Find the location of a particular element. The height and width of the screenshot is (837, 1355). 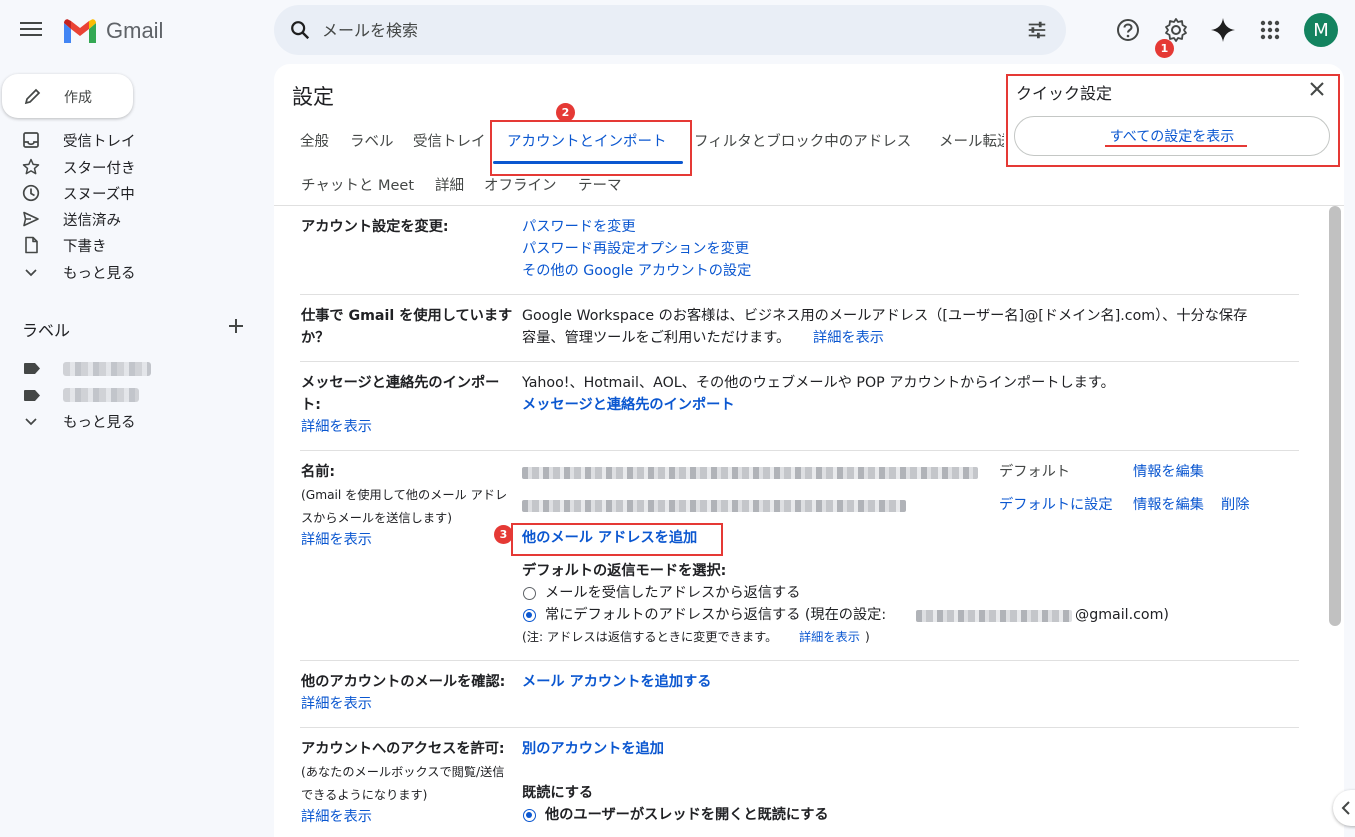

highlight-add-address is located at coordinates (617, 539).